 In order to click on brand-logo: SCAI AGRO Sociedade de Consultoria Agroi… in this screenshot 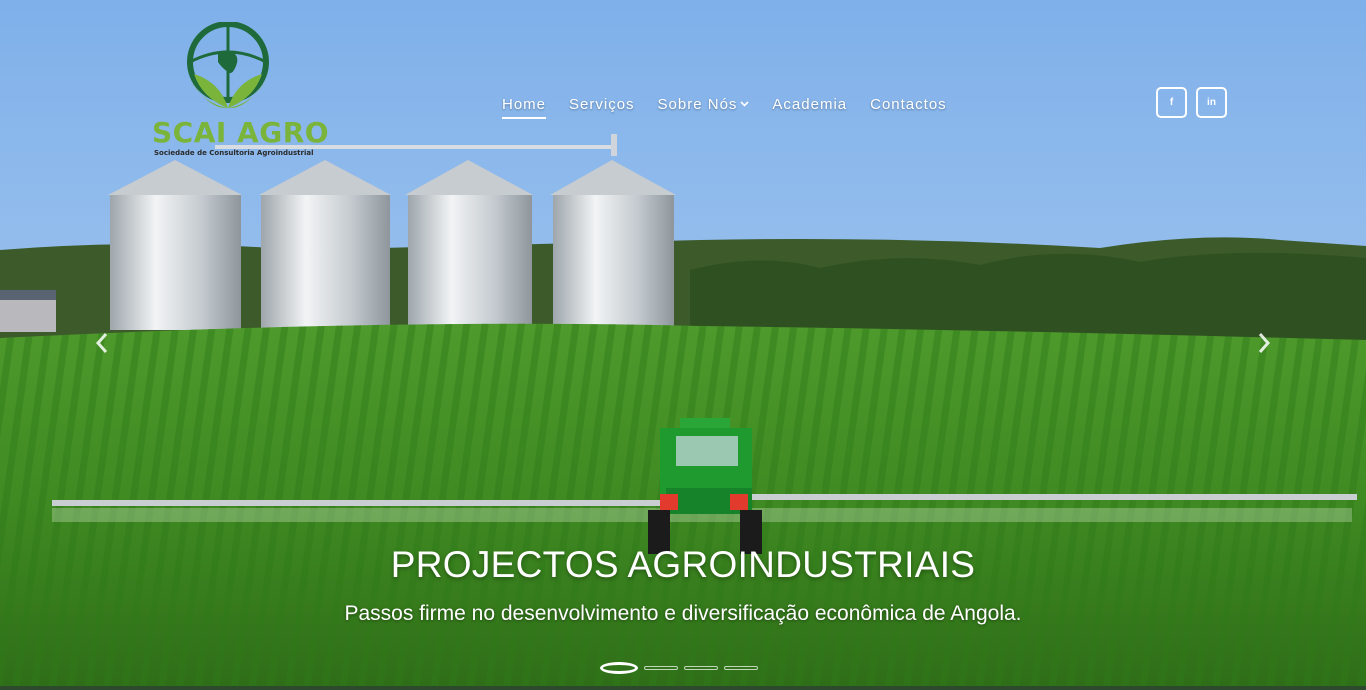, I will do `click(239, 92)`.